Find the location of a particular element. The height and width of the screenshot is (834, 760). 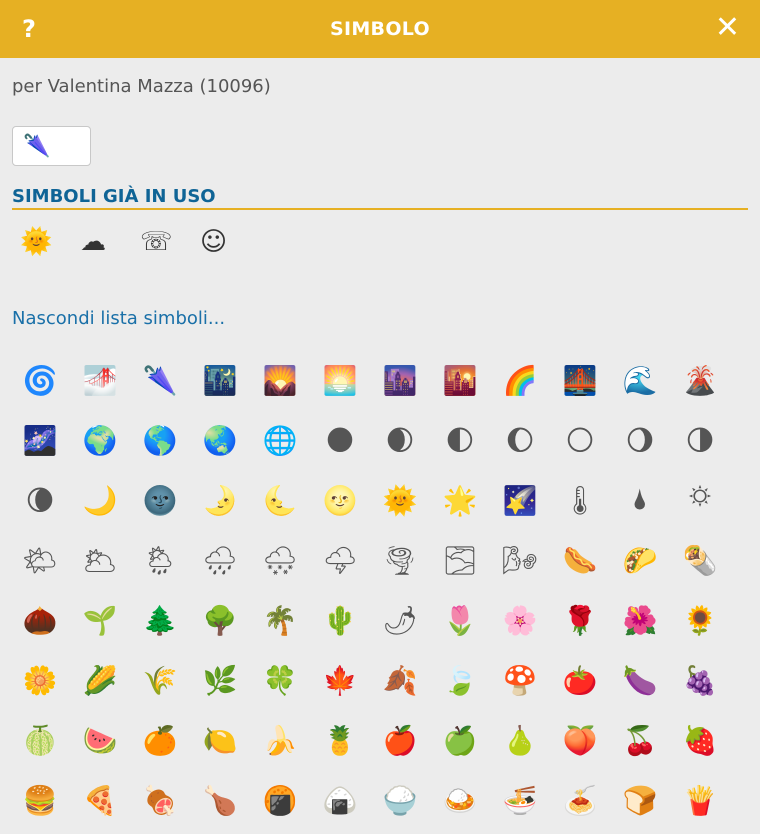

symbol-option: 🌳 is located at coordinates (220, 620).